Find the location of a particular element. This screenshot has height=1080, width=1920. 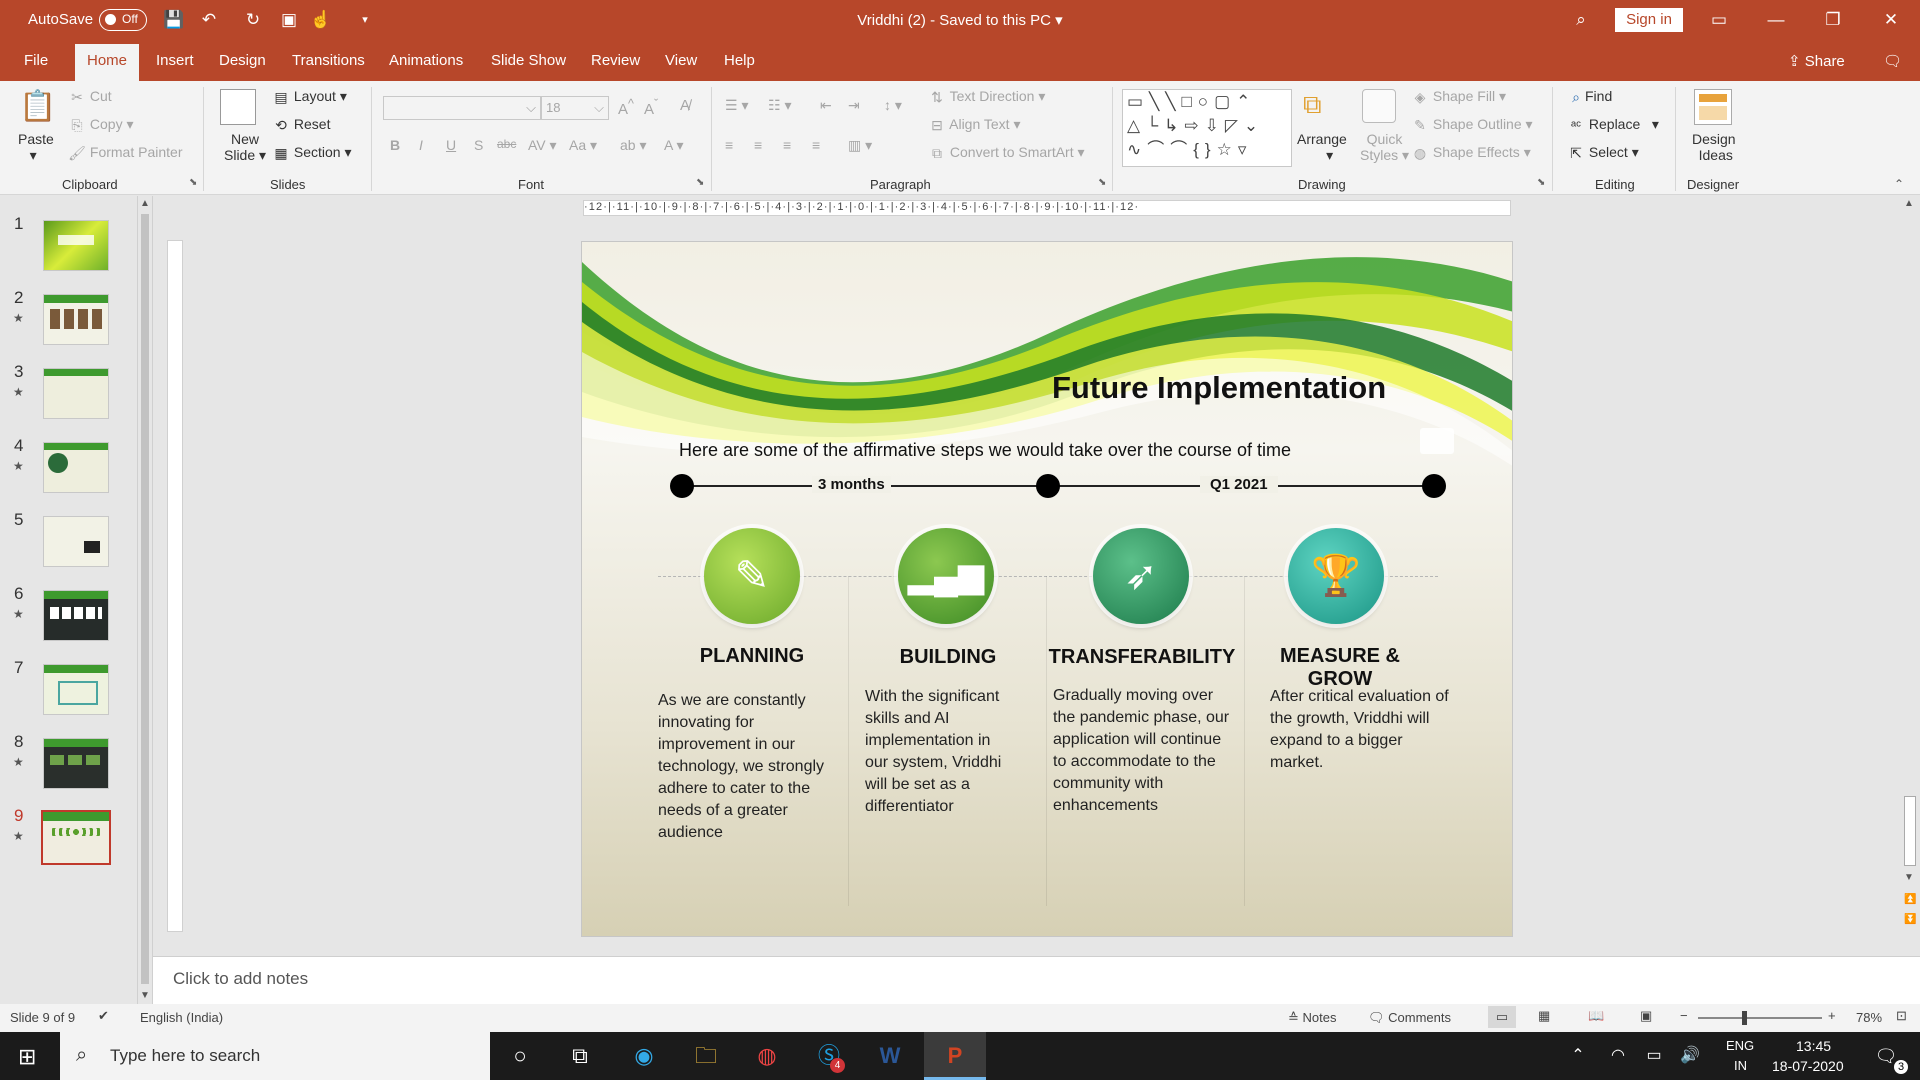

select-button: ⇱ Select ▾ is located at coordinates (1603, 153).